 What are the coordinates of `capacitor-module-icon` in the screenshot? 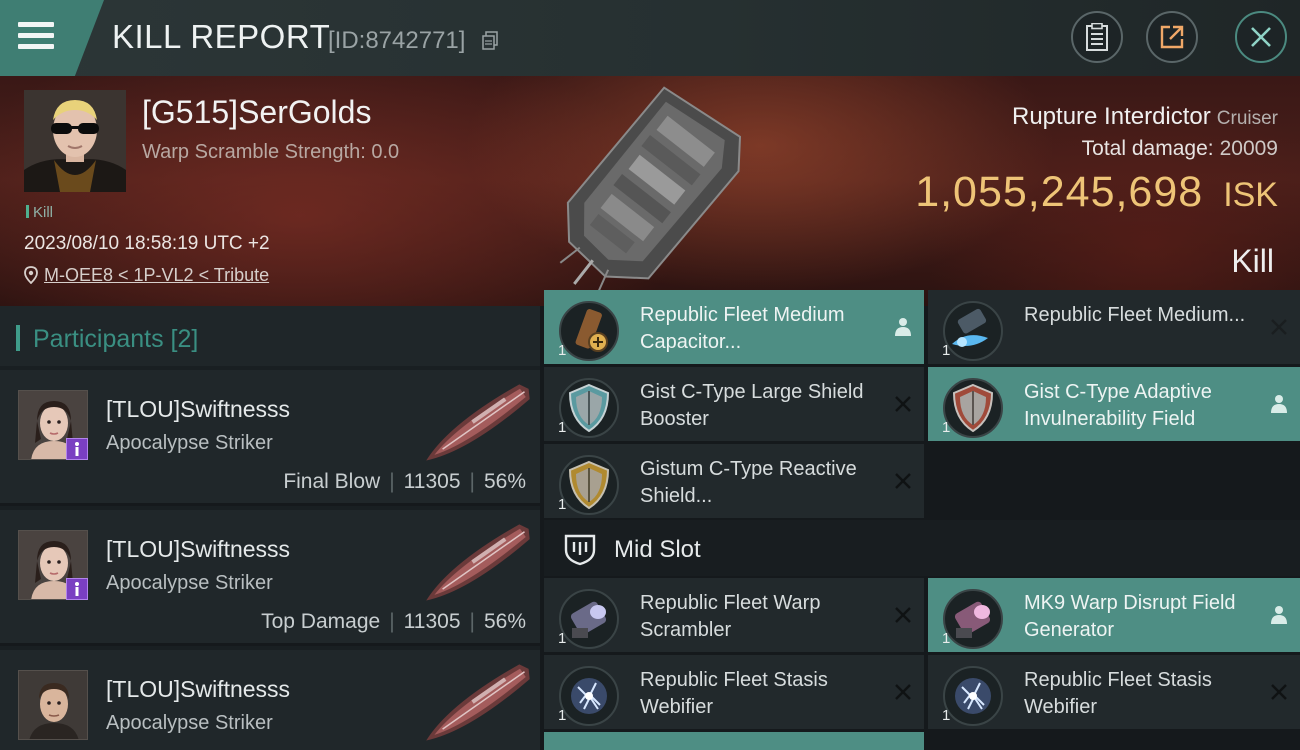 It's located at (973, 331).